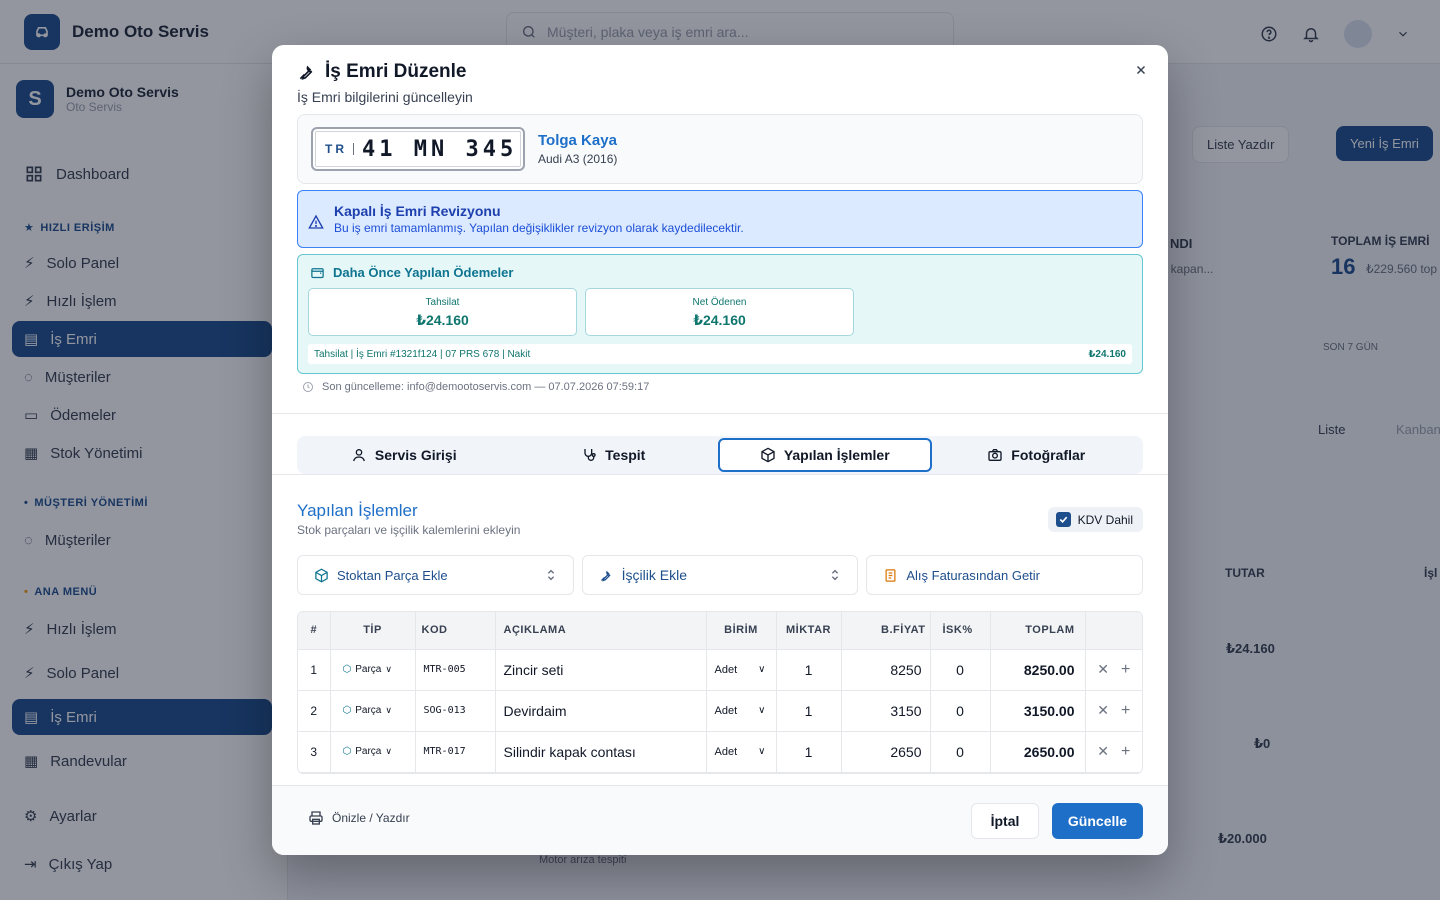  What do you see at coordinates (314, 670) in the screenshot?
I see `row-index: 1` at bounding box center [314, 670].